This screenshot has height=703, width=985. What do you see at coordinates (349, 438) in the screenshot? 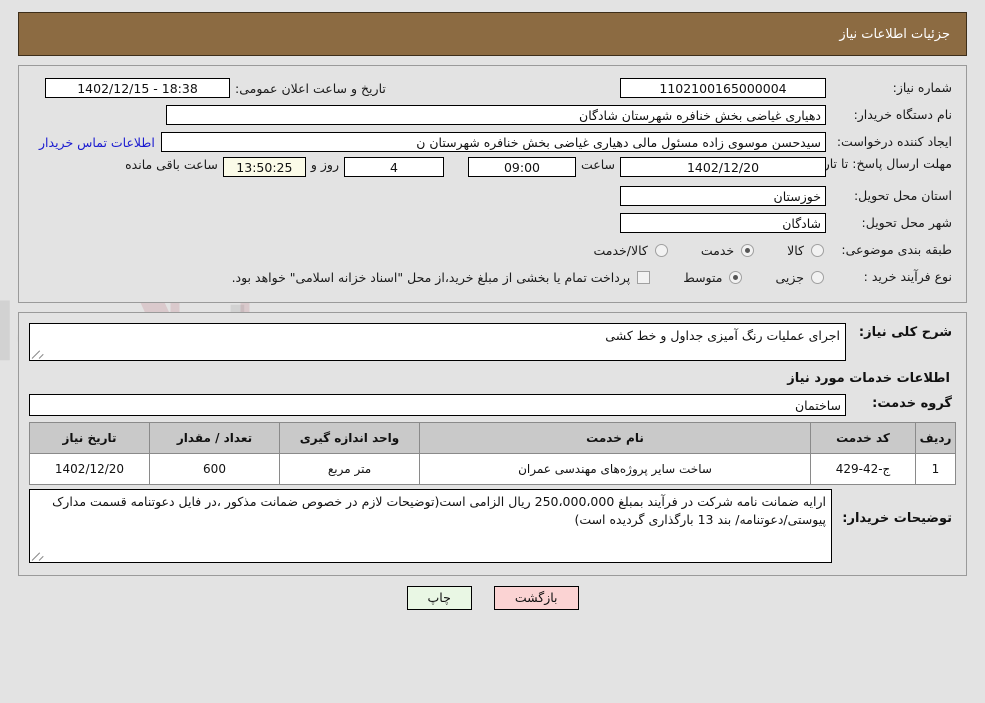
I see `col-unit: واحد اندازه گیری` at bounding box center [349, 438].